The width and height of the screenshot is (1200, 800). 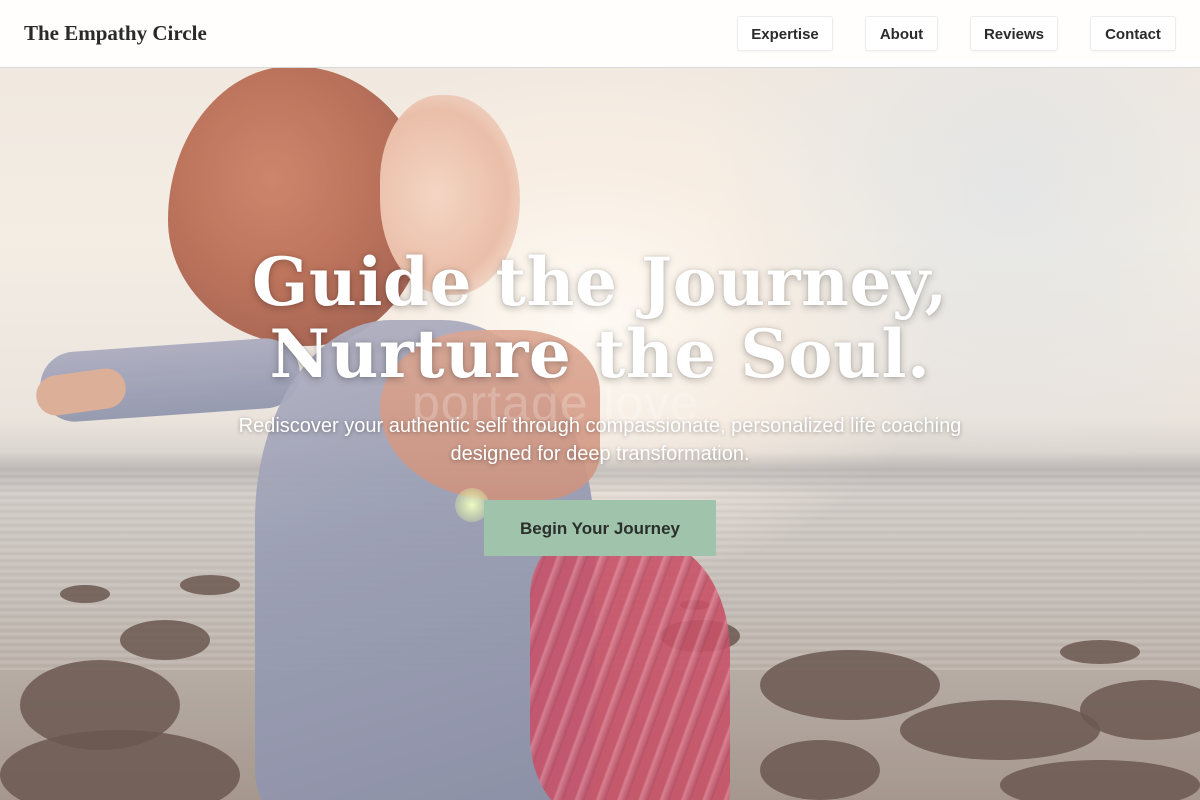 I want to click on hero-title-line-2: Nurture the Soul., so click(x=600, y=354).